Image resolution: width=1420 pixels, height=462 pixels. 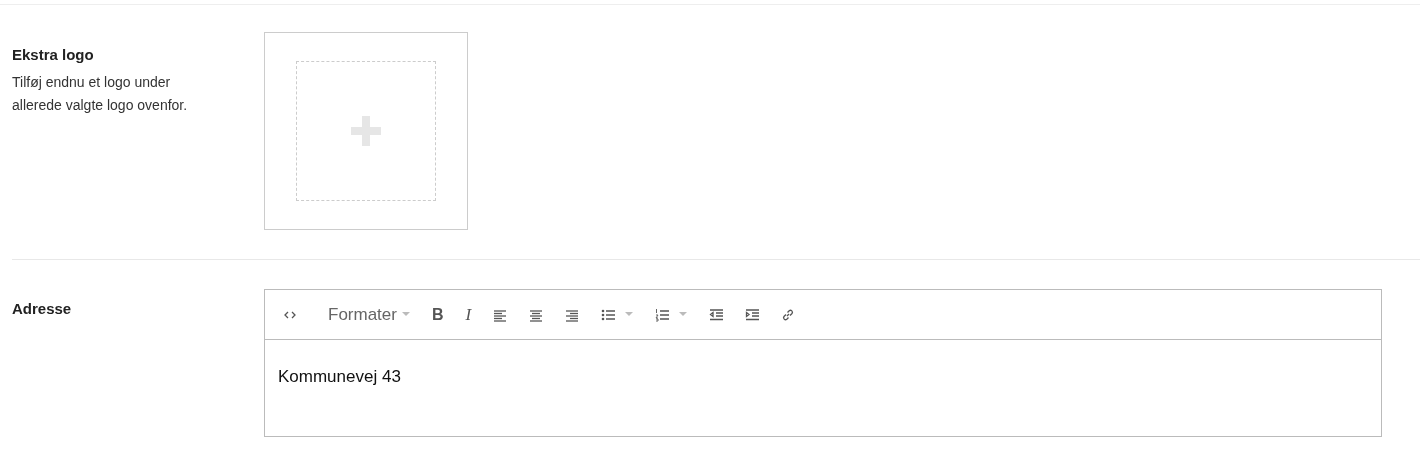 I want to click on numbered-list-icon, so click(x=662, y=314).